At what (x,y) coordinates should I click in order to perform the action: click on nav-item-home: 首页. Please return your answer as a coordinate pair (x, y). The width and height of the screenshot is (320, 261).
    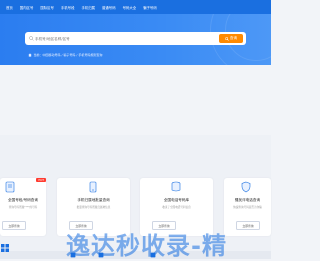
    Looking at the image, I should click on (9, 7).